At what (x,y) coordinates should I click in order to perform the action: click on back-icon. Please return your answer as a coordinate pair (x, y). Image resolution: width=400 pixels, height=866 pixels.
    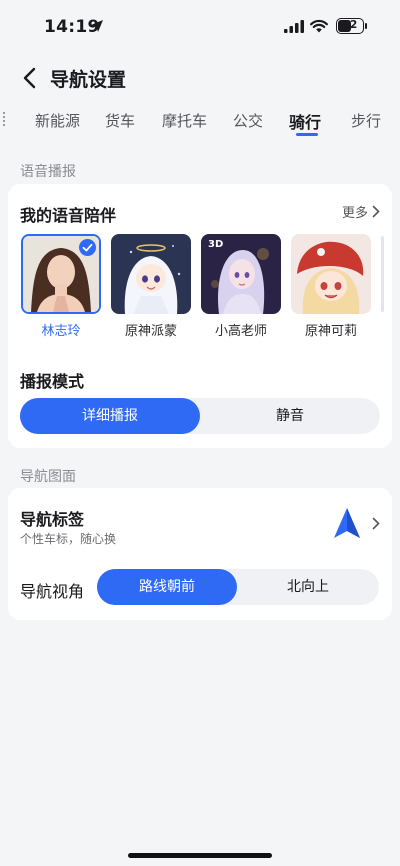
    Looking at the image, I should click on (30, 78).